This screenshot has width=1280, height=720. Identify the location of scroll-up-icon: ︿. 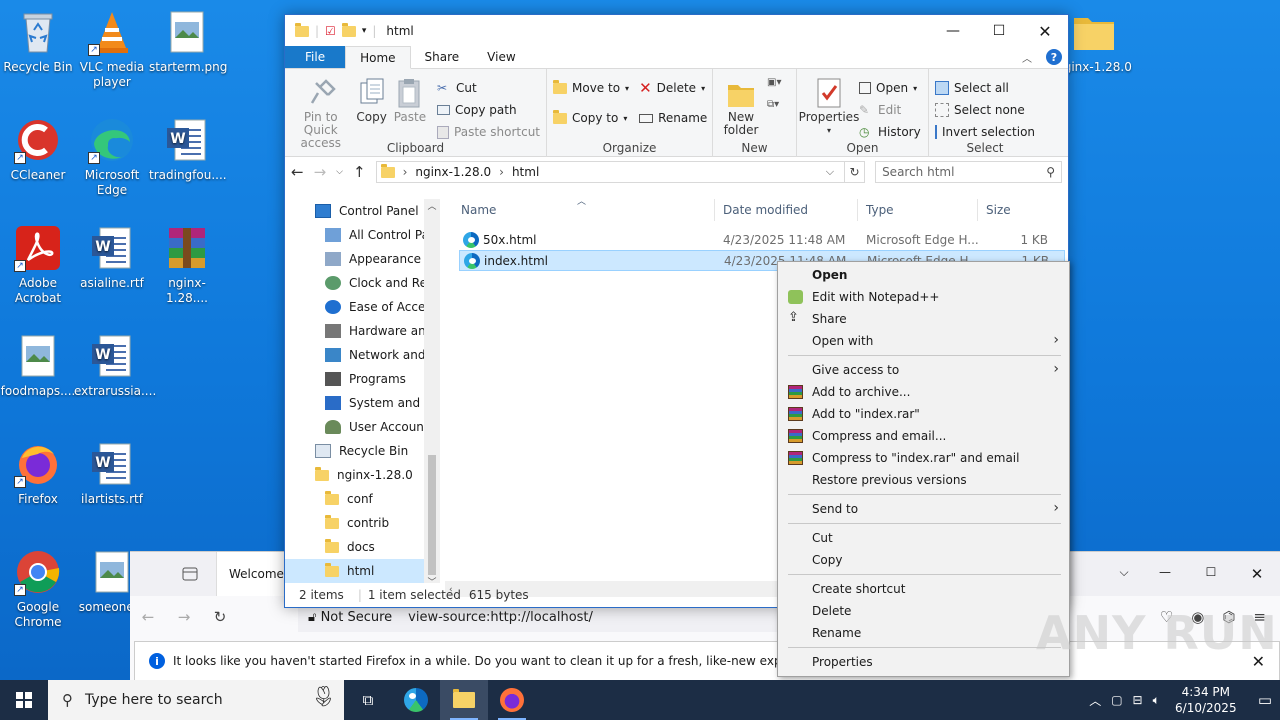
(432, 207).